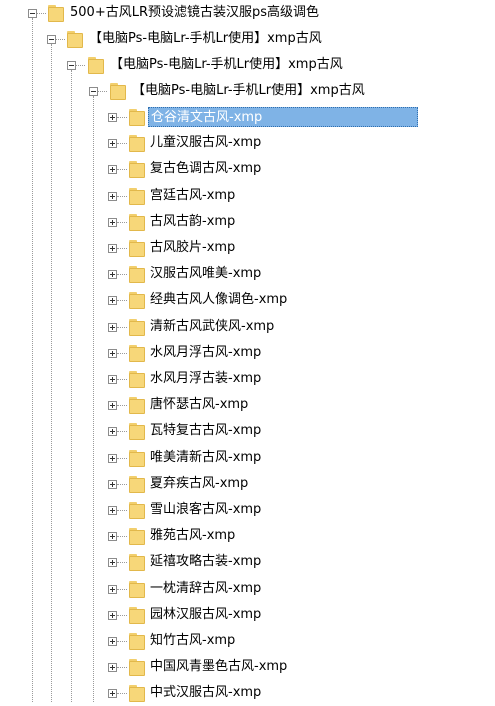 This screenshot has height=706, width=495. Describe the element at coordinates (247, 562) in the screenshot. I see `tree-node-item: 延禧攻略古装-xmp` at that location.